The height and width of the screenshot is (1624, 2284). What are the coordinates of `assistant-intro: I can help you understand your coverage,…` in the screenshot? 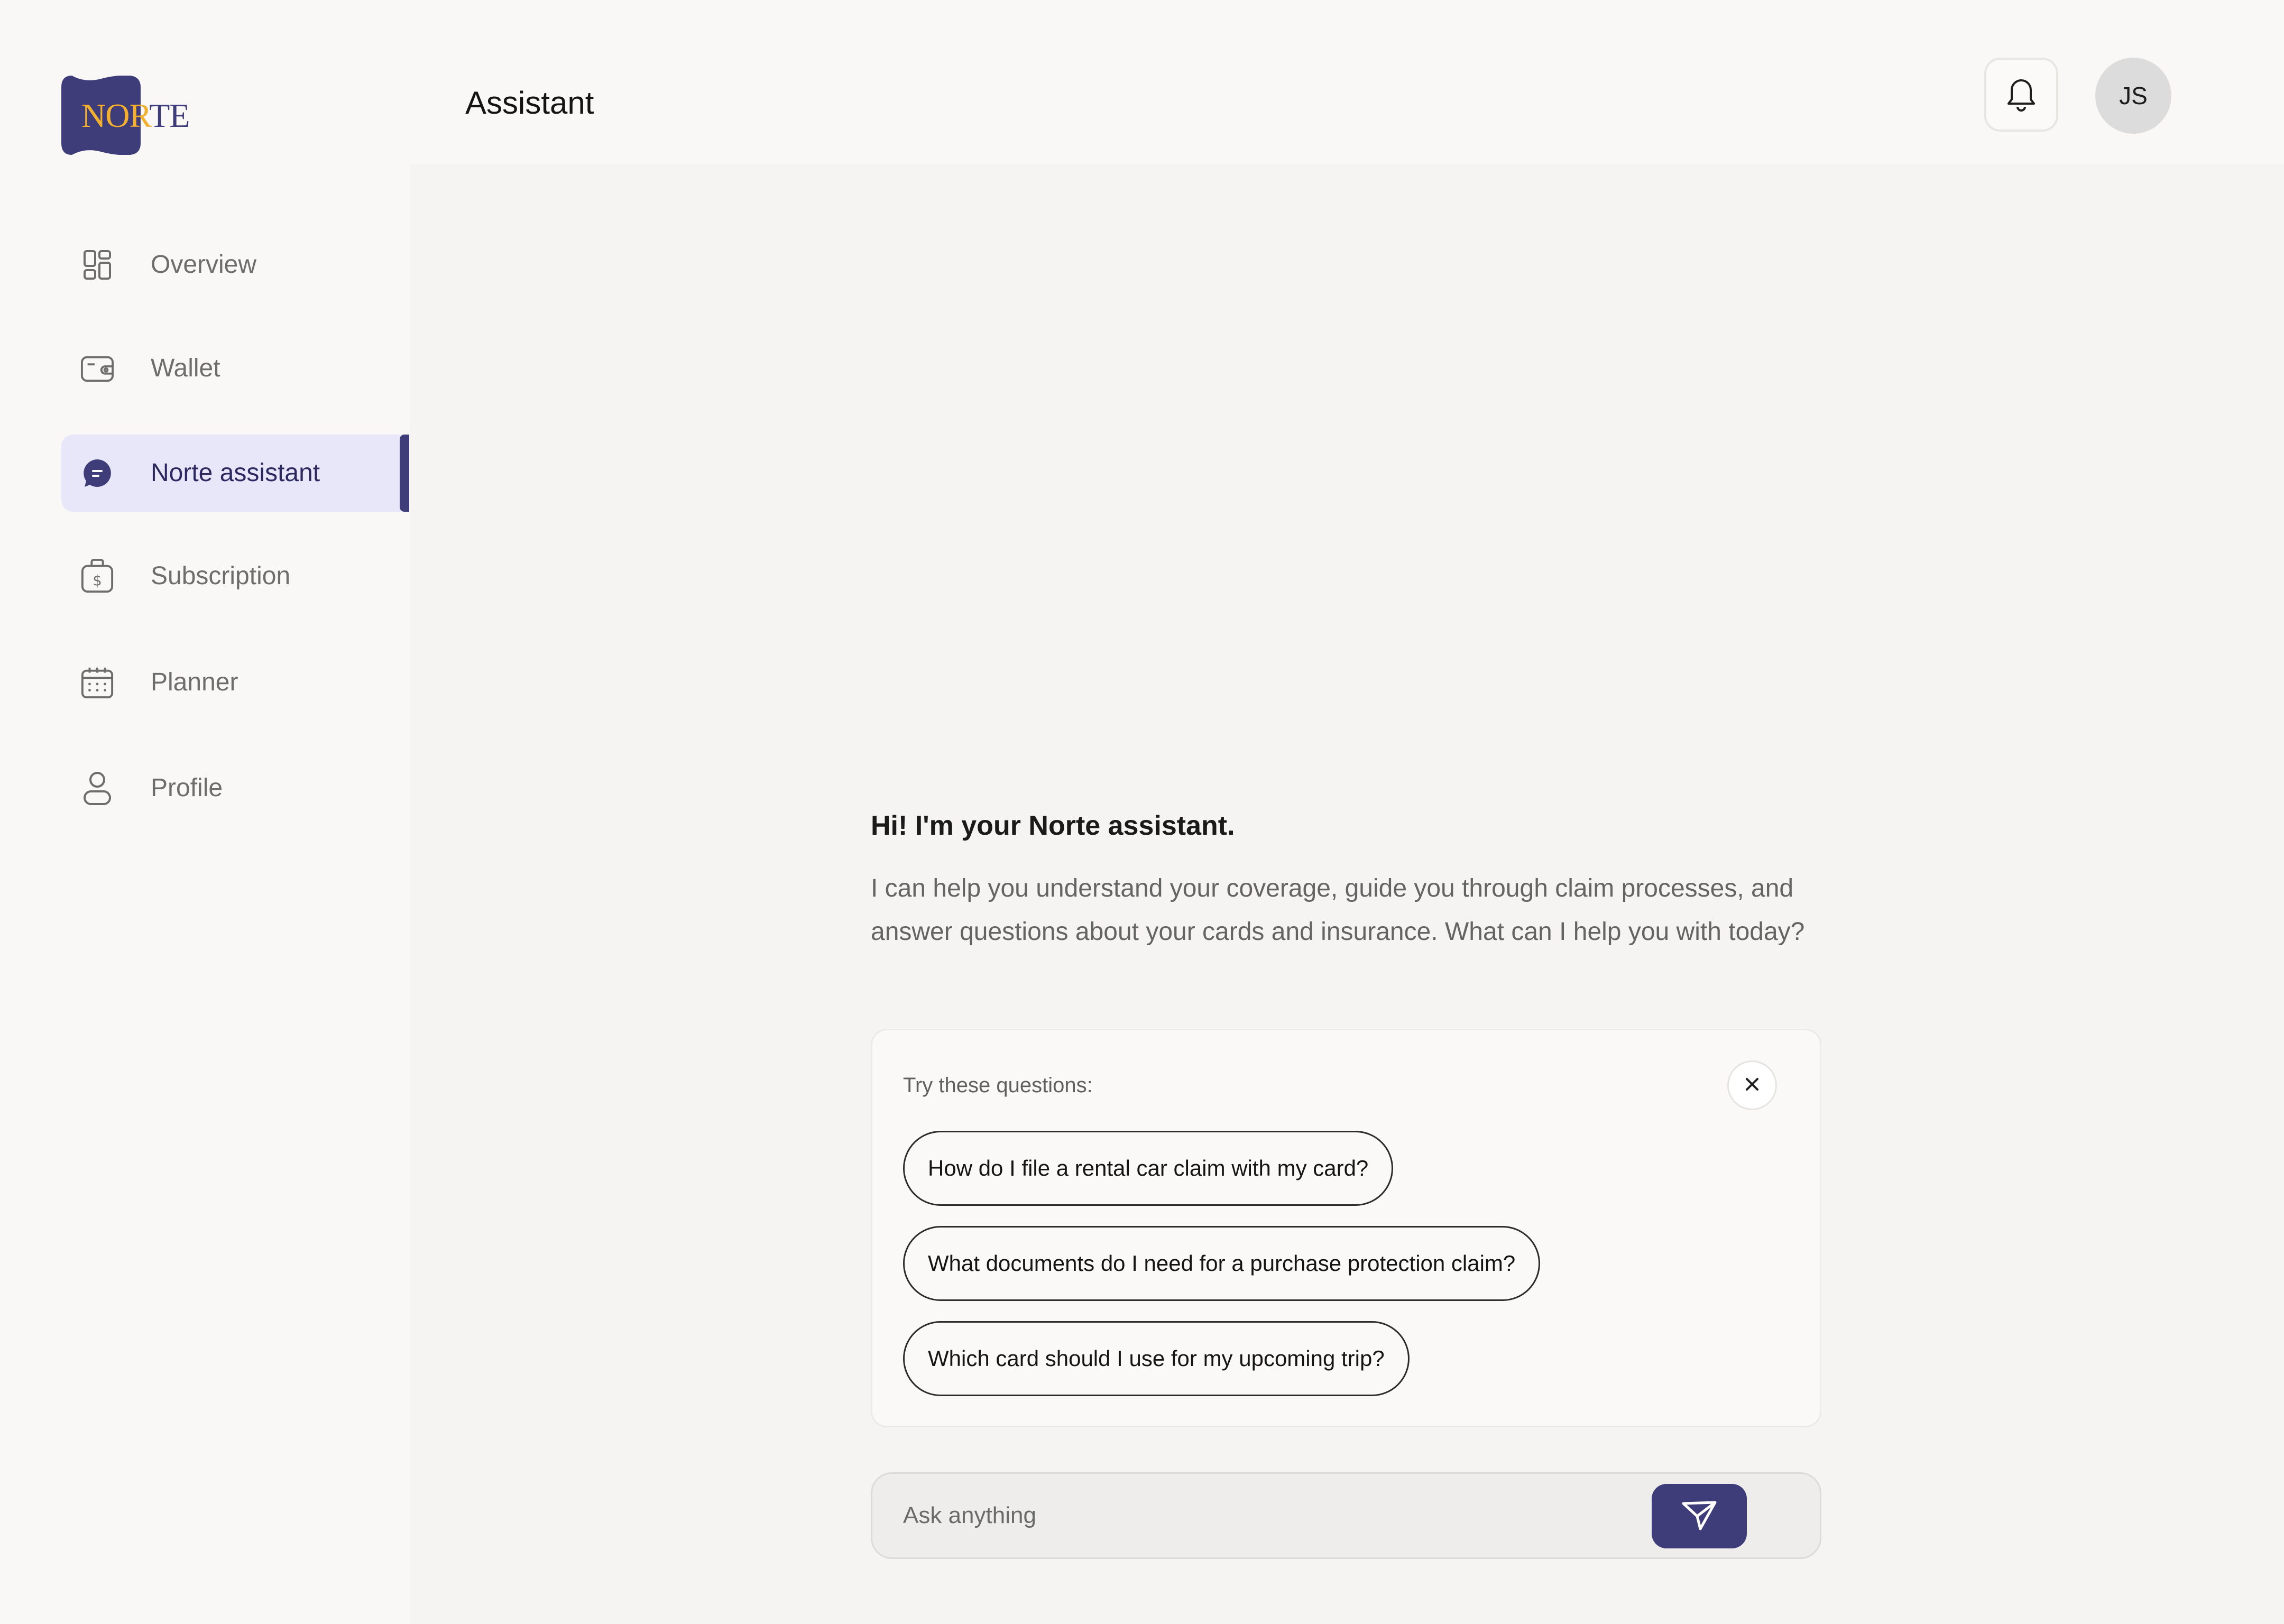 It's located at (1338, 910).